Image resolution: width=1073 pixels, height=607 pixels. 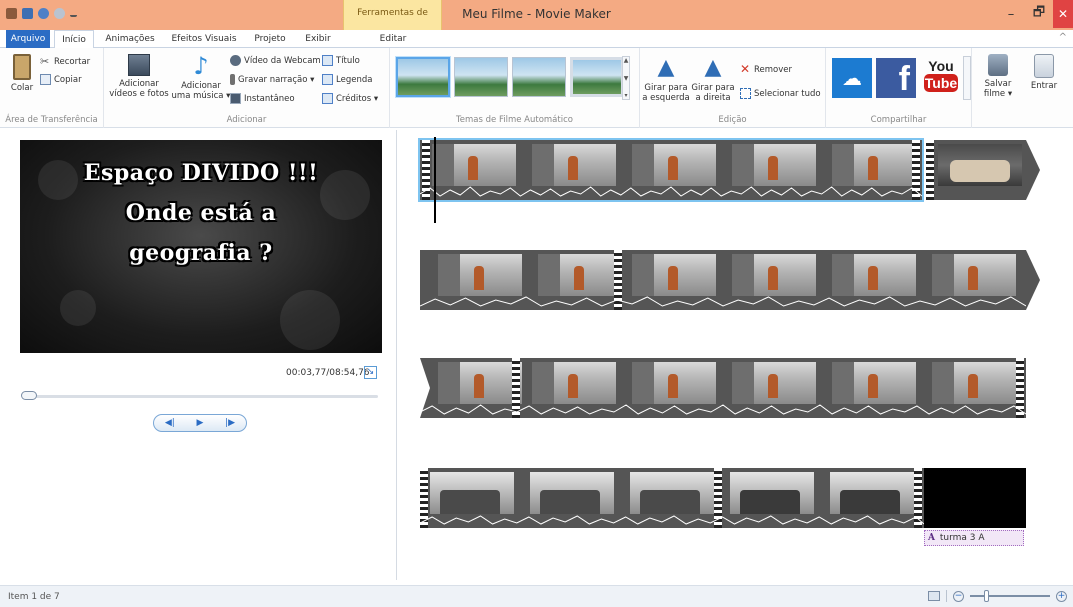 What do you see at coordinates (713, 80) in the screenshot?
I see `rotate-right-button: ▲ Girar para a direita` at bounding box center [713, 80].